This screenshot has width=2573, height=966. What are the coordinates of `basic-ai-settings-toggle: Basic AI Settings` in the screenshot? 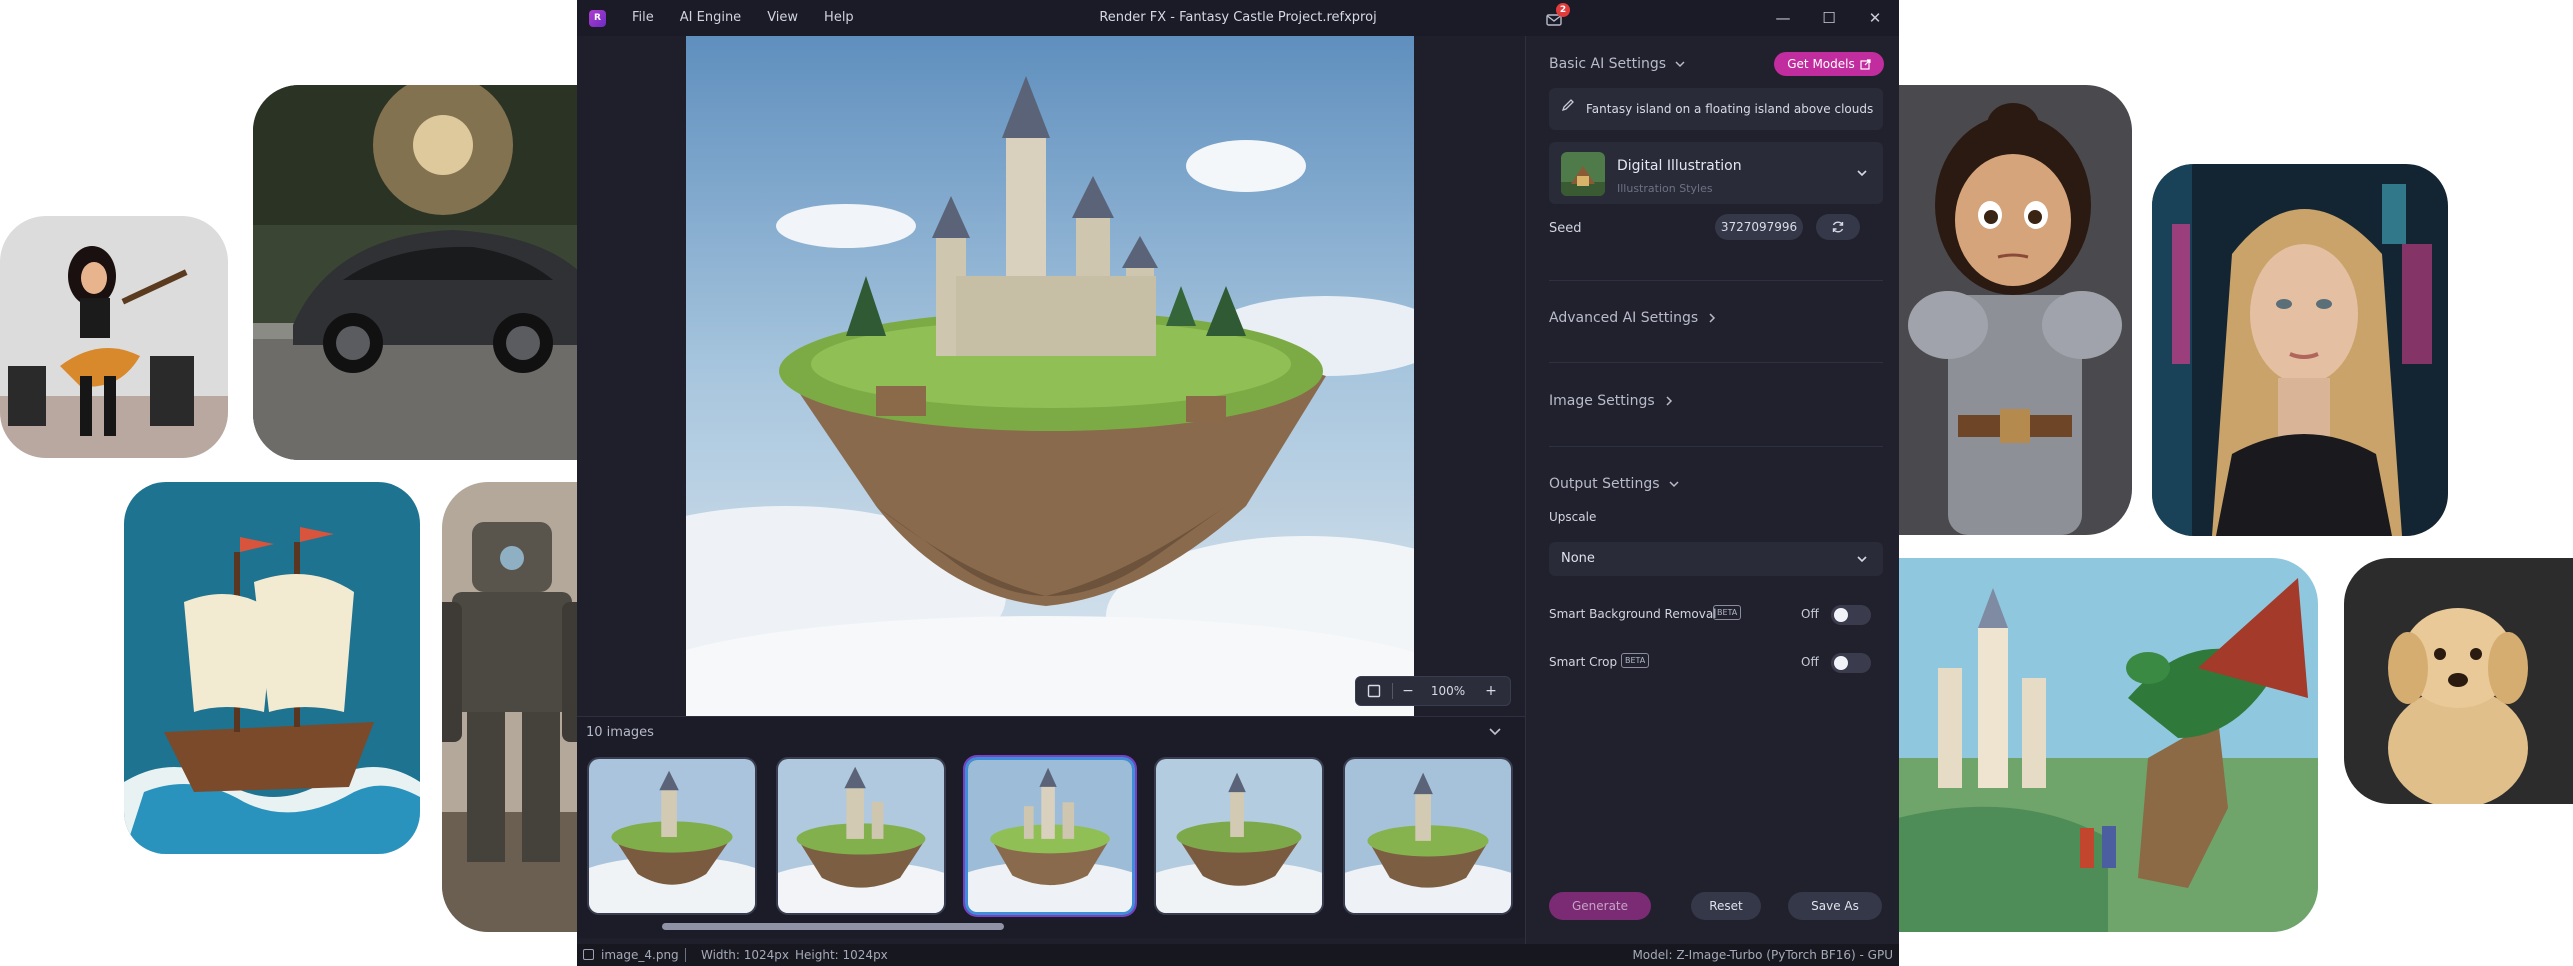 It's located at (1617, 64).